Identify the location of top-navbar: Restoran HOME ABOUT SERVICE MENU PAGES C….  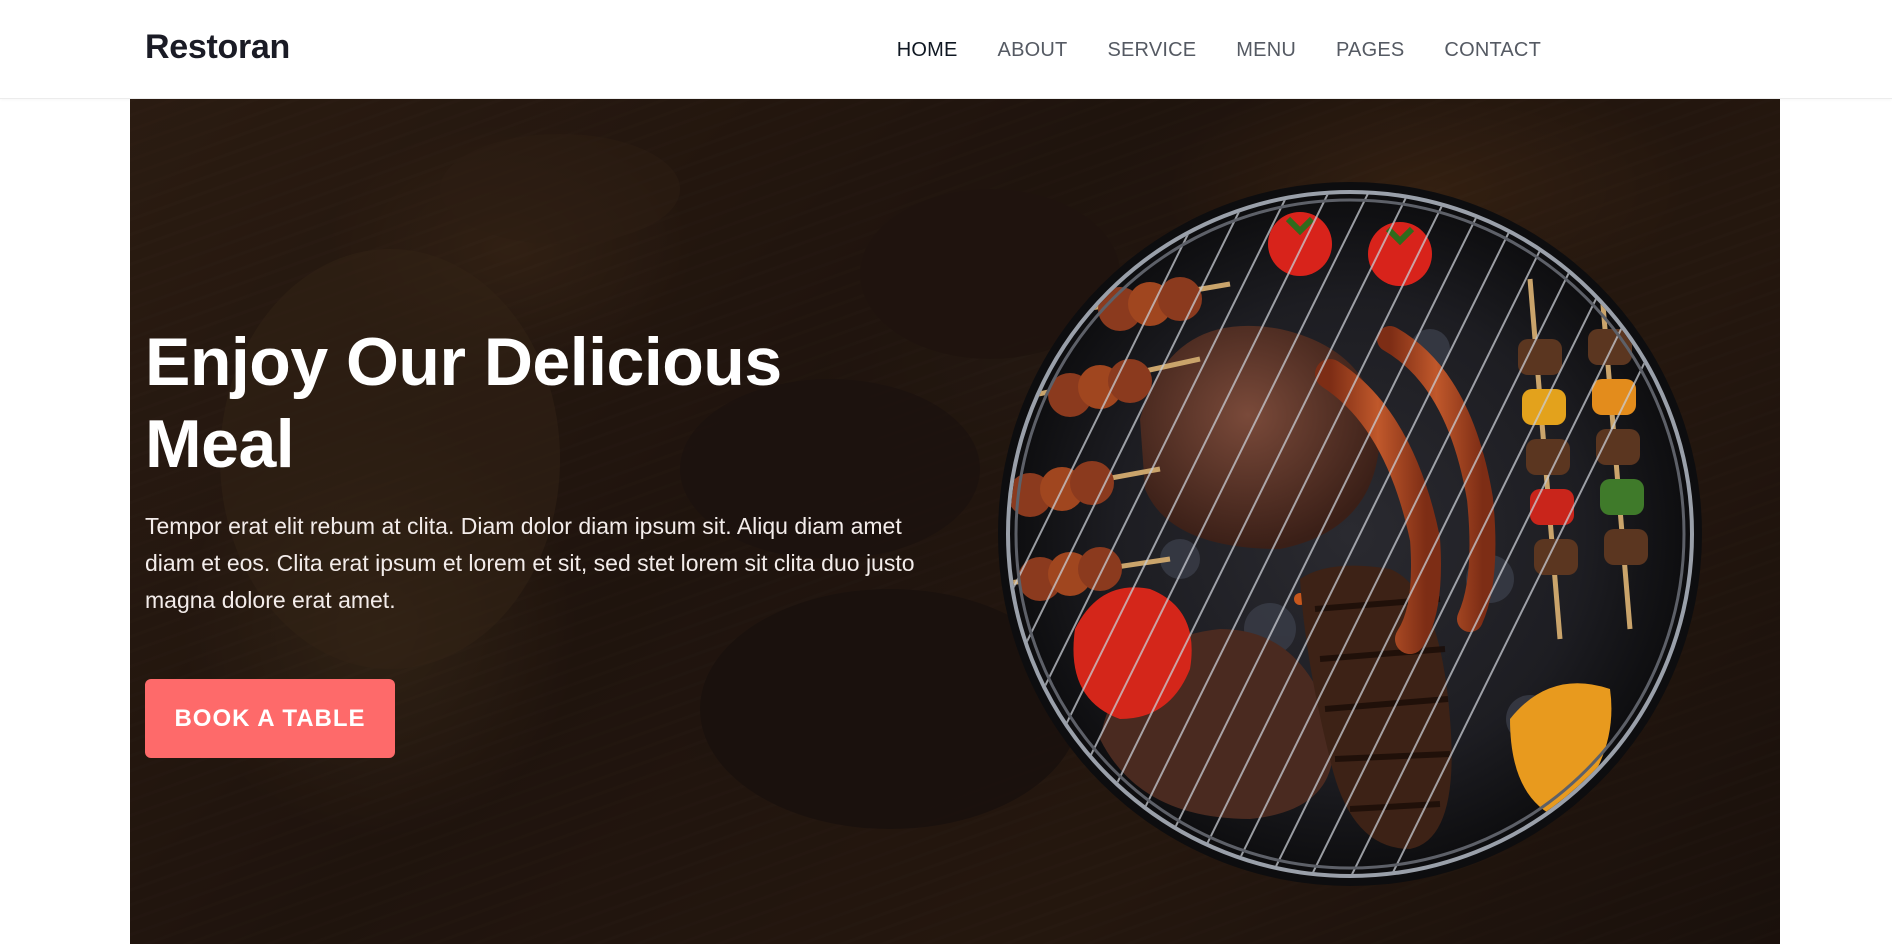
(946, 49).